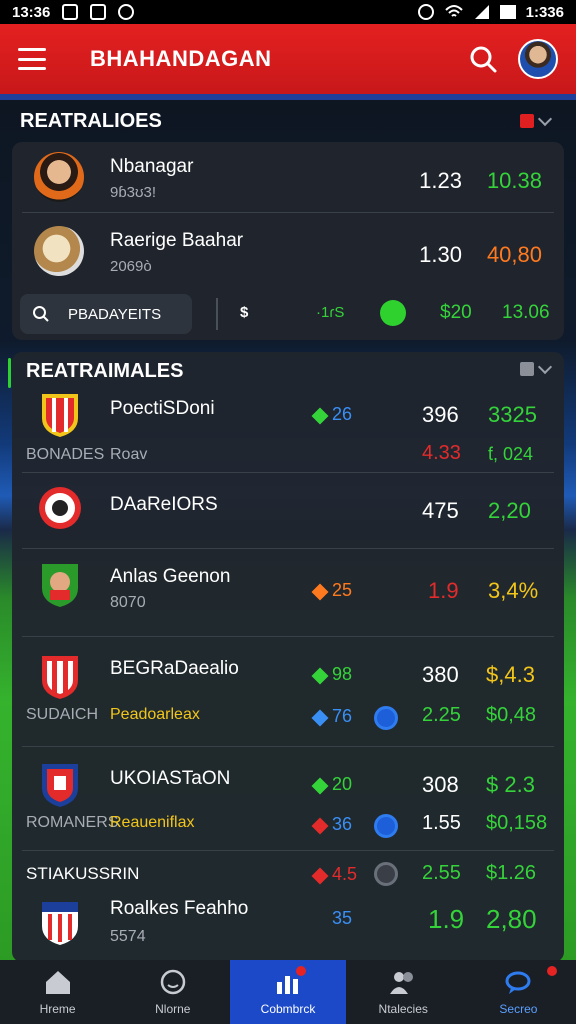 The image size is (576, 1024). Describe the element at coordinates (288, 992) in the screenshot. I see `nav-scoreboard: Cobmbrck` at that location.